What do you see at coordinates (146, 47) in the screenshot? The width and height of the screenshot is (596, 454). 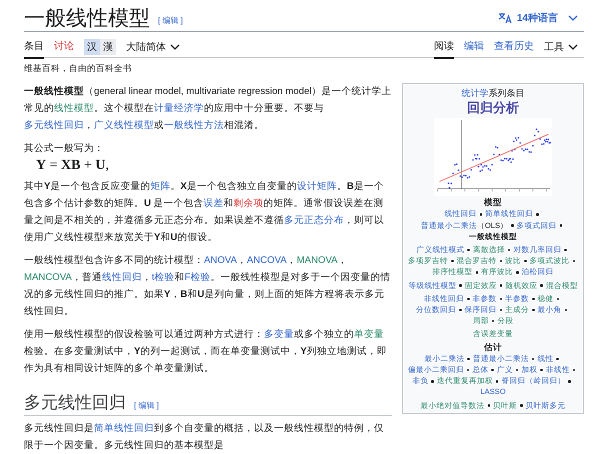 I see `variant-menu: 大陆简体` at bounding box center [146, 47].